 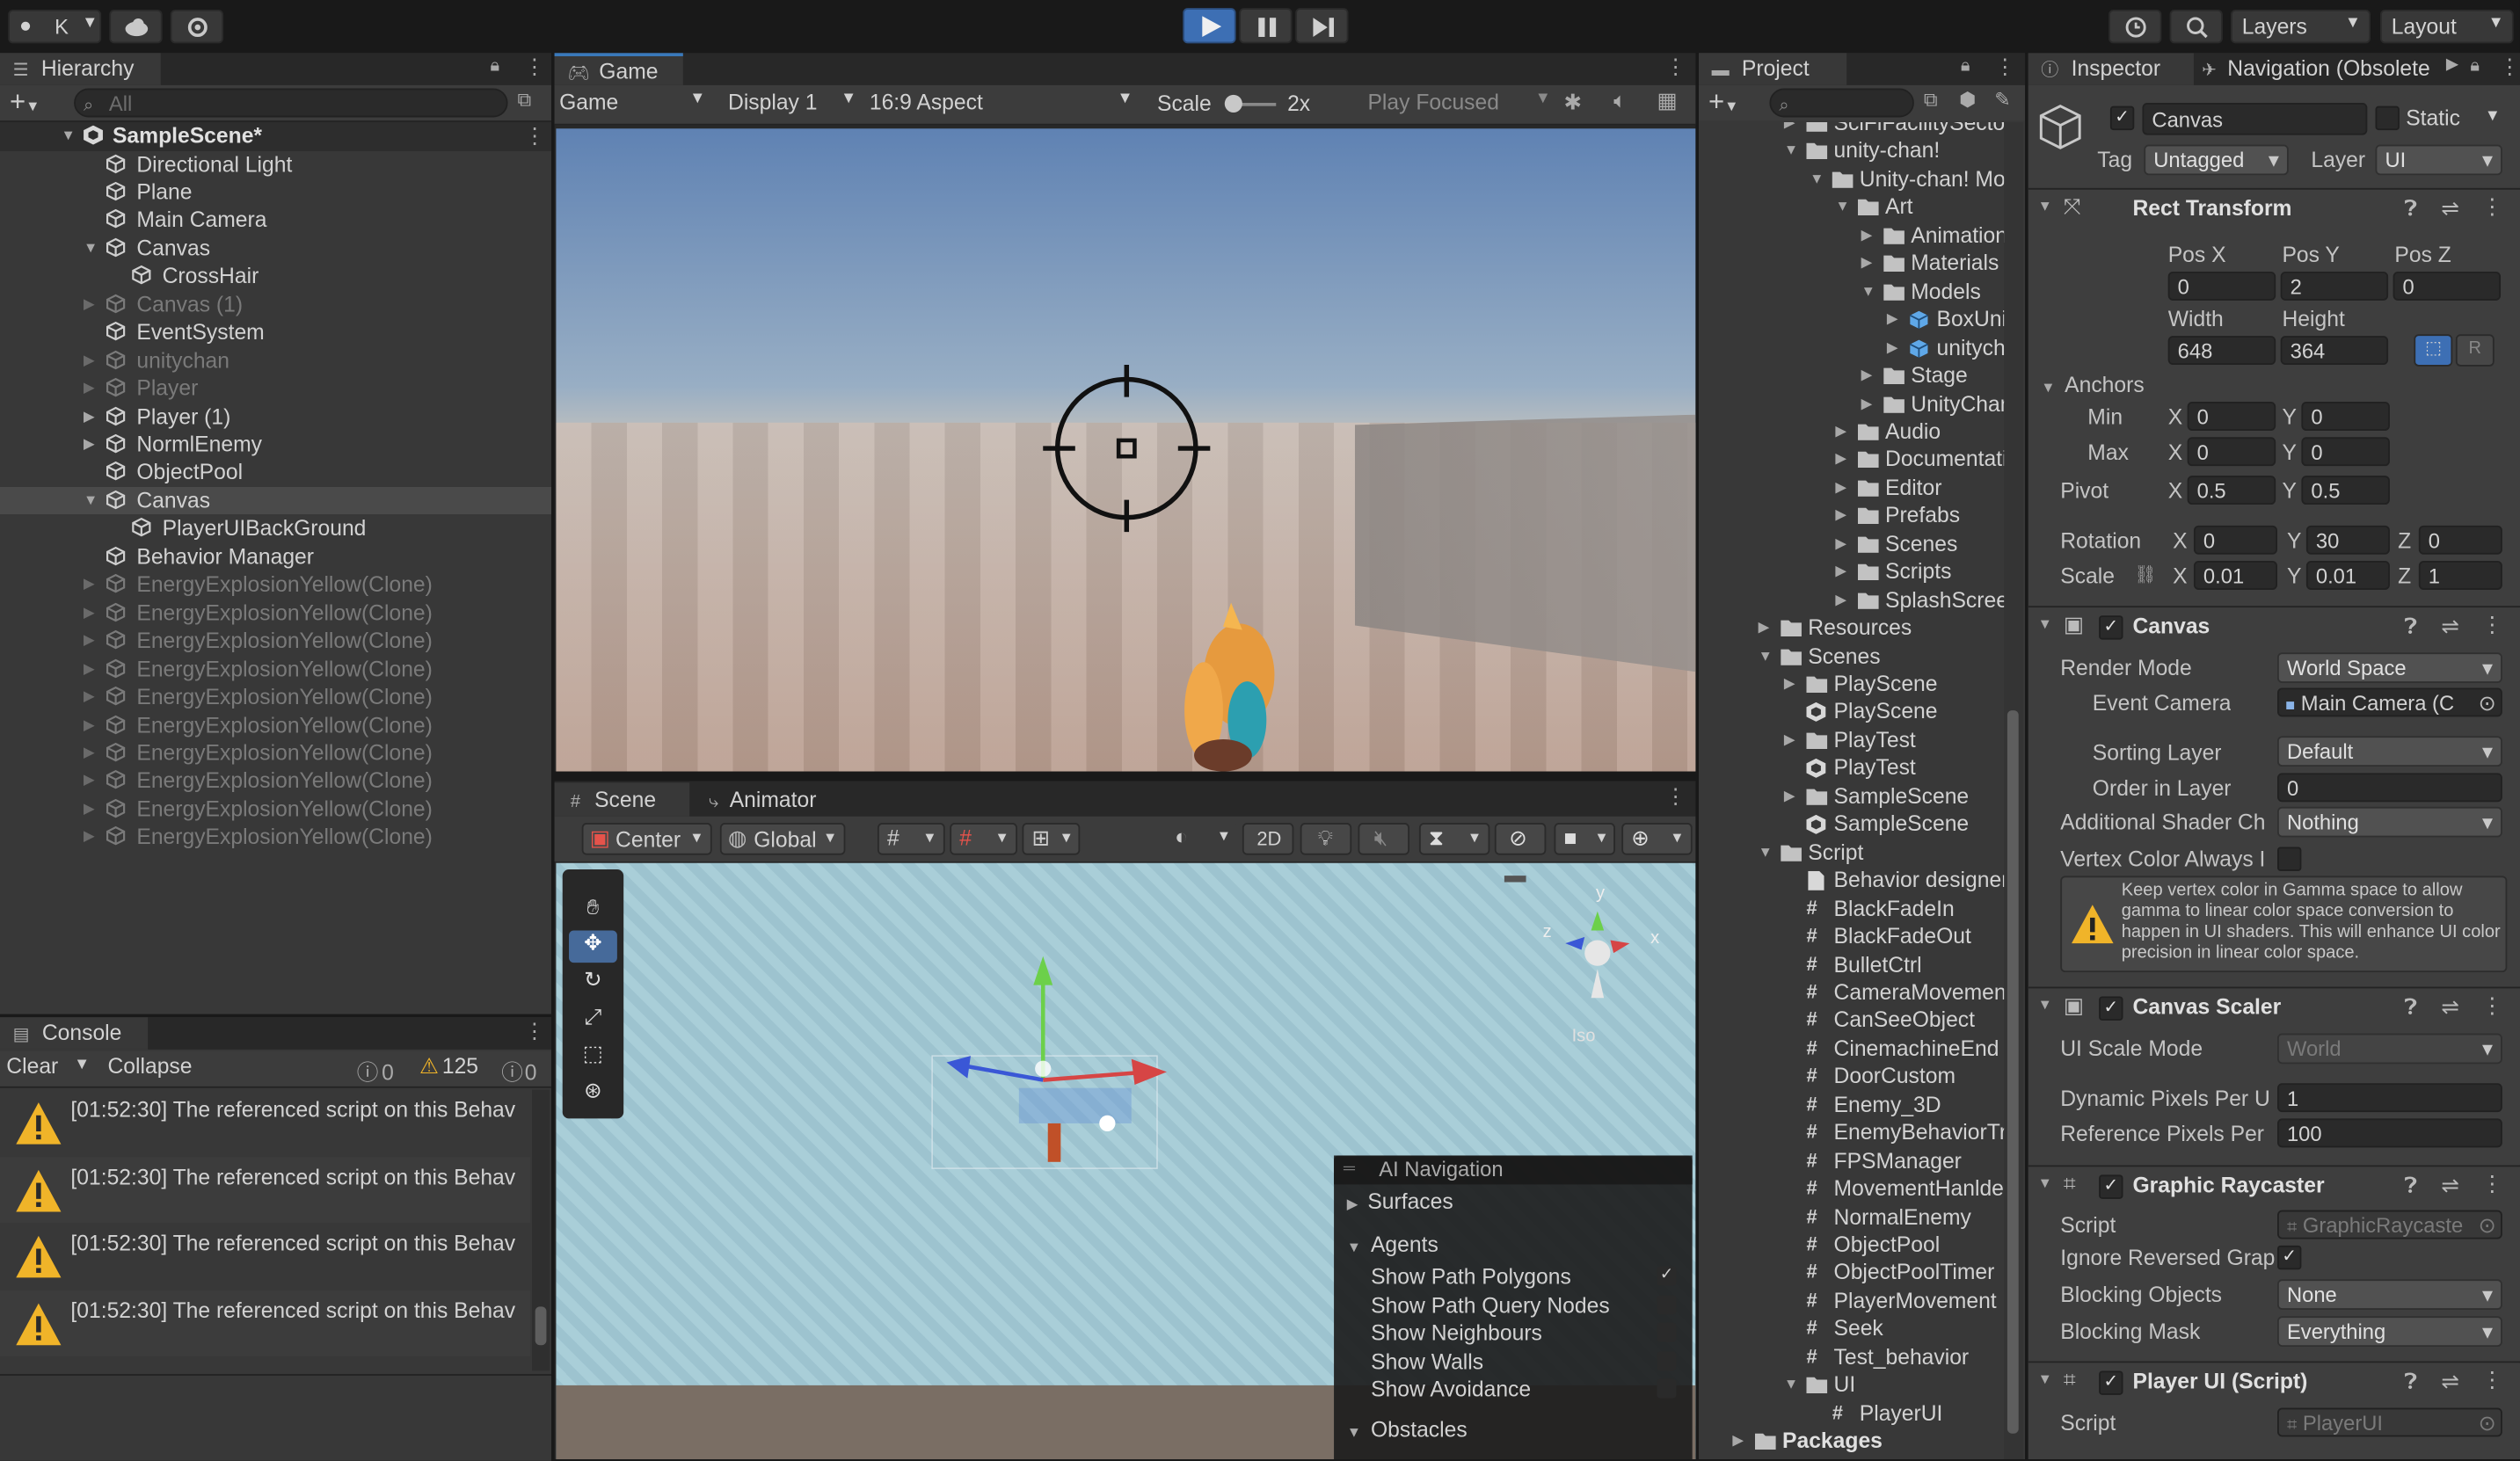 I want to click on obstacles-foldout: ▼ Obstacles, so click(x=1407, y=1431).